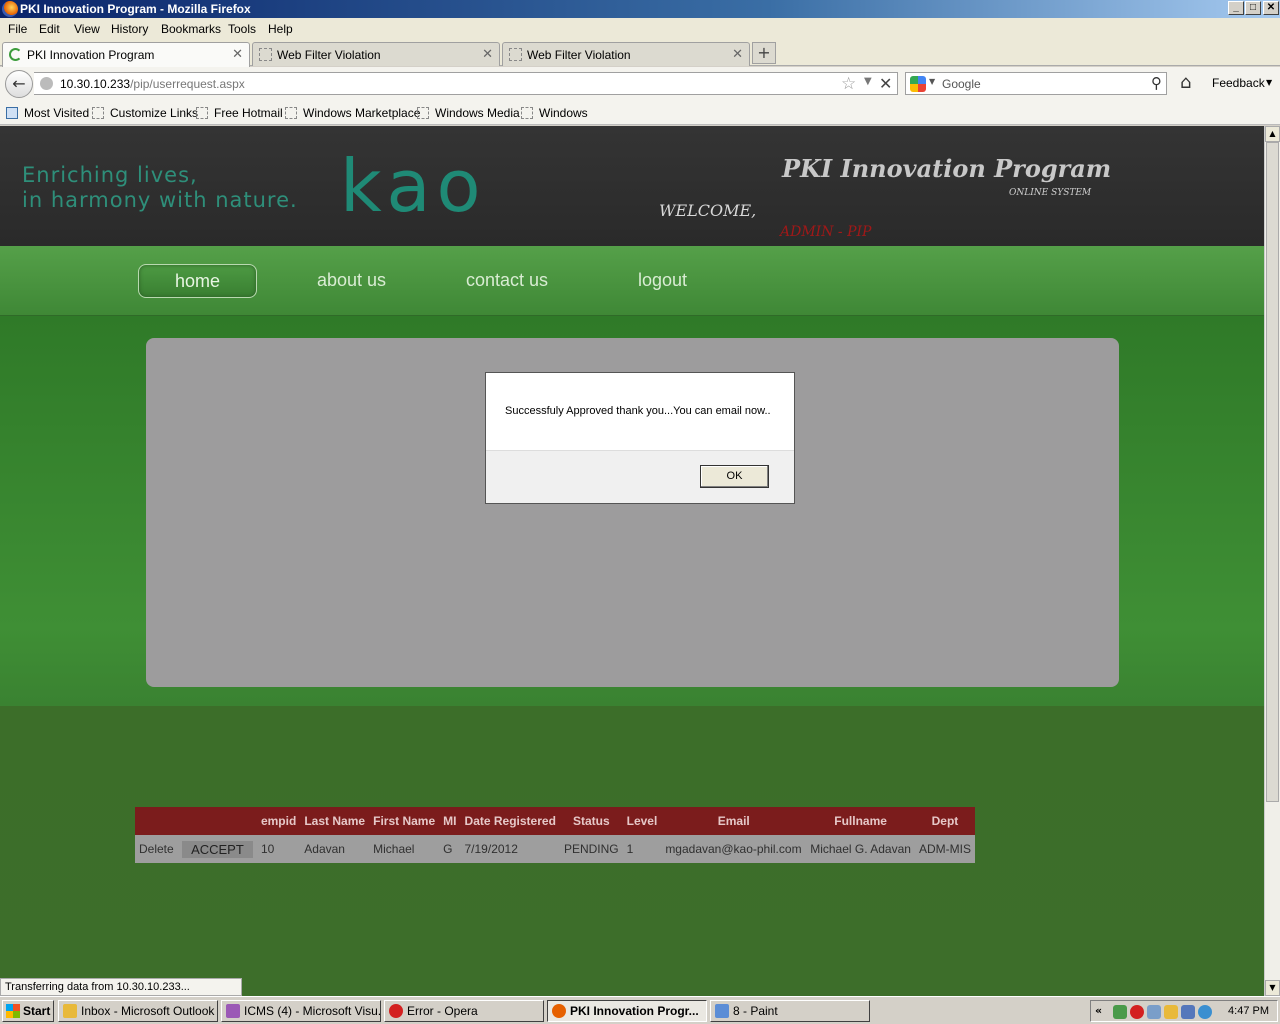 The height and width of the screenshot is (1024, 1280). I want to click on nav-contact-us: contact us, so click(507, 280).